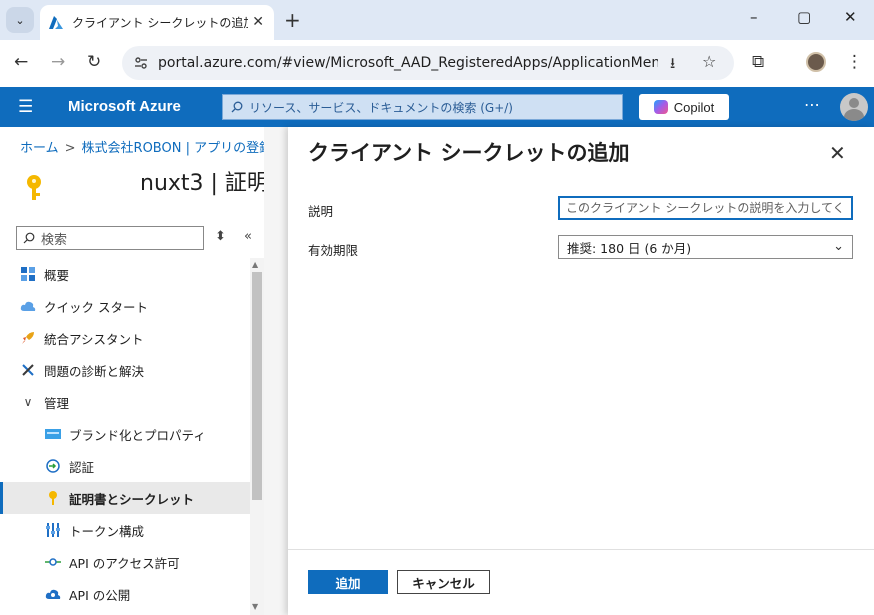 Image resolution: width=874 pixels, height=615 pixels. I want to click on minimize-icon: –, so click(754, 17).